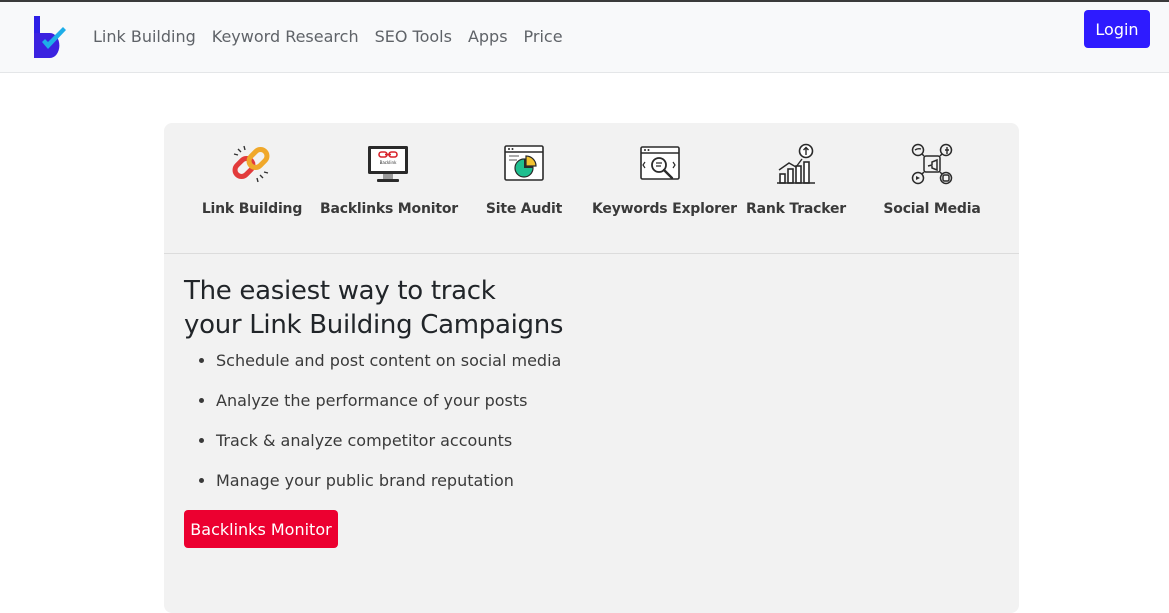 This screenshot has width=1169, height=613. I want to click on nav-link-seo-tools: SEO Tools, so click(413, 37).